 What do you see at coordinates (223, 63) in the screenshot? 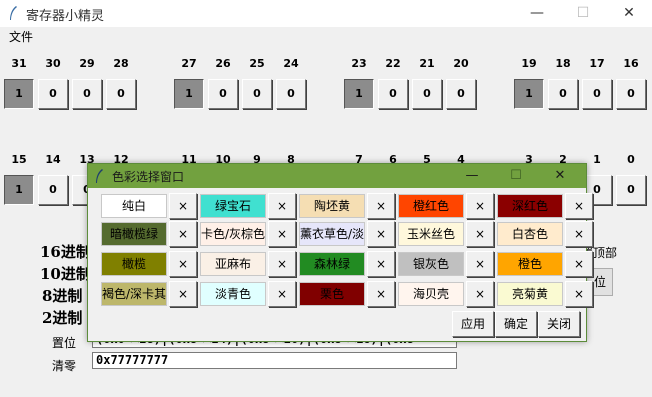
I see `bit-label: 26` at bounding box center [223, 63].